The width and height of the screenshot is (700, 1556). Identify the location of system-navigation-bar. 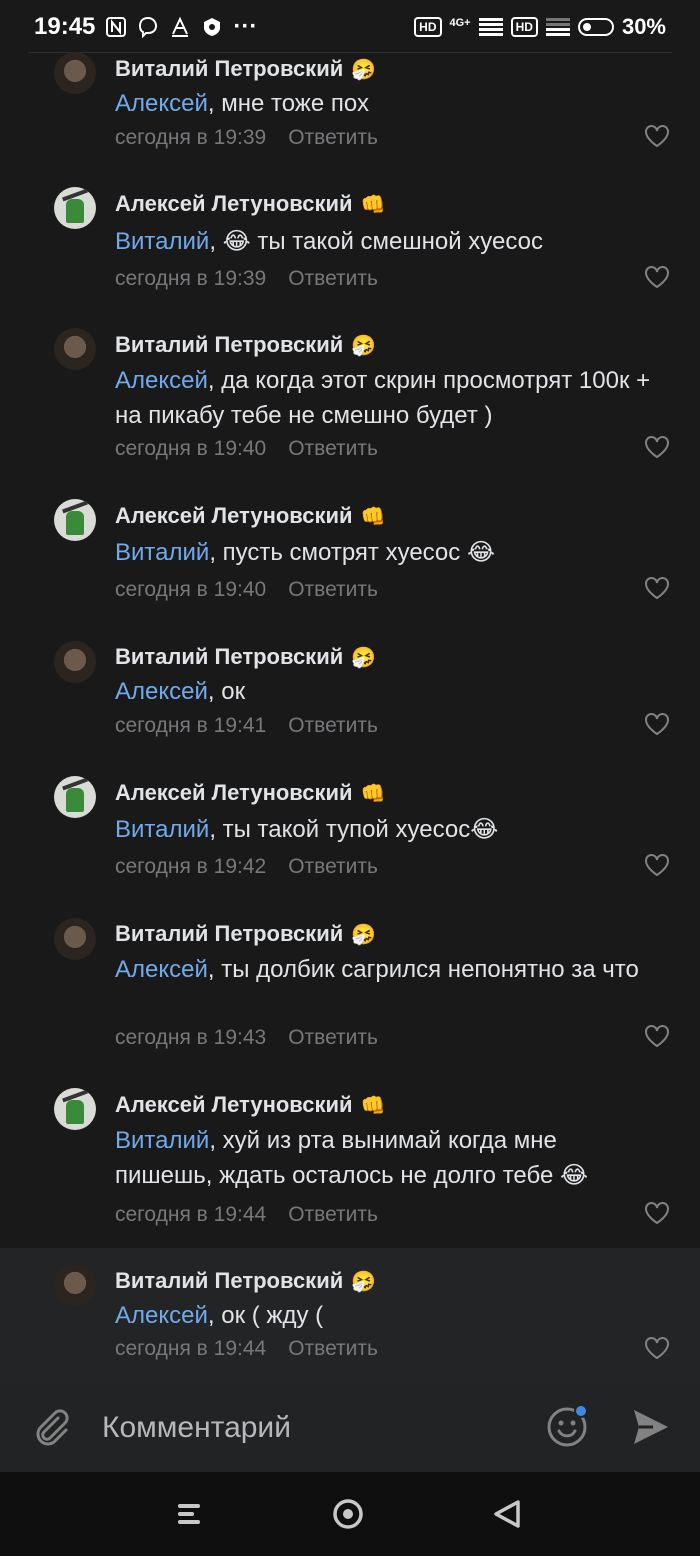
(350, 1514).